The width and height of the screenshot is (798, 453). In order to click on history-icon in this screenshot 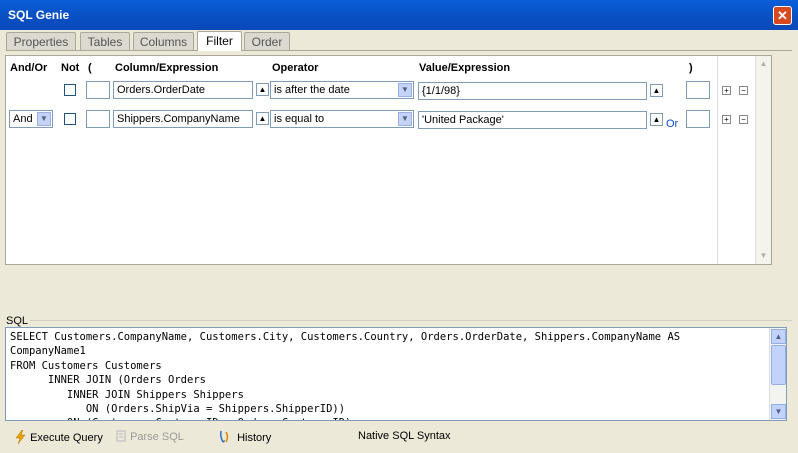, I will do `click(224, 436)`.